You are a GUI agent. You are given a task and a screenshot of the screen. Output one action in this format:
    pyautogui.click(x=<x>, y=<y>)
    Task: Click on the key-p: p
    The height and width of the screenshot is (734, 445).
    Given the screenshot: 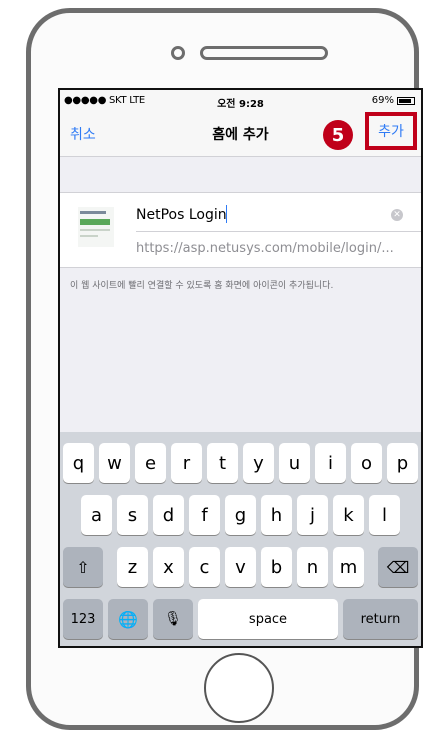 What is the action you would take?
    pyautogui.click(x=402, y=463)
    